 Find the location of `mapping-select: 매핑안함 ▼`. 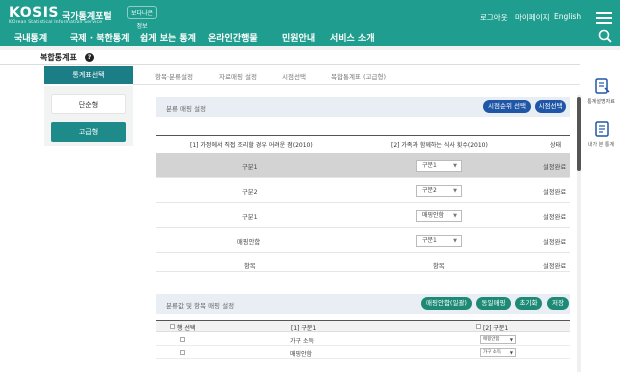

mapping-select: 매핑안함 ▼ is located at coordinates (439, 216).